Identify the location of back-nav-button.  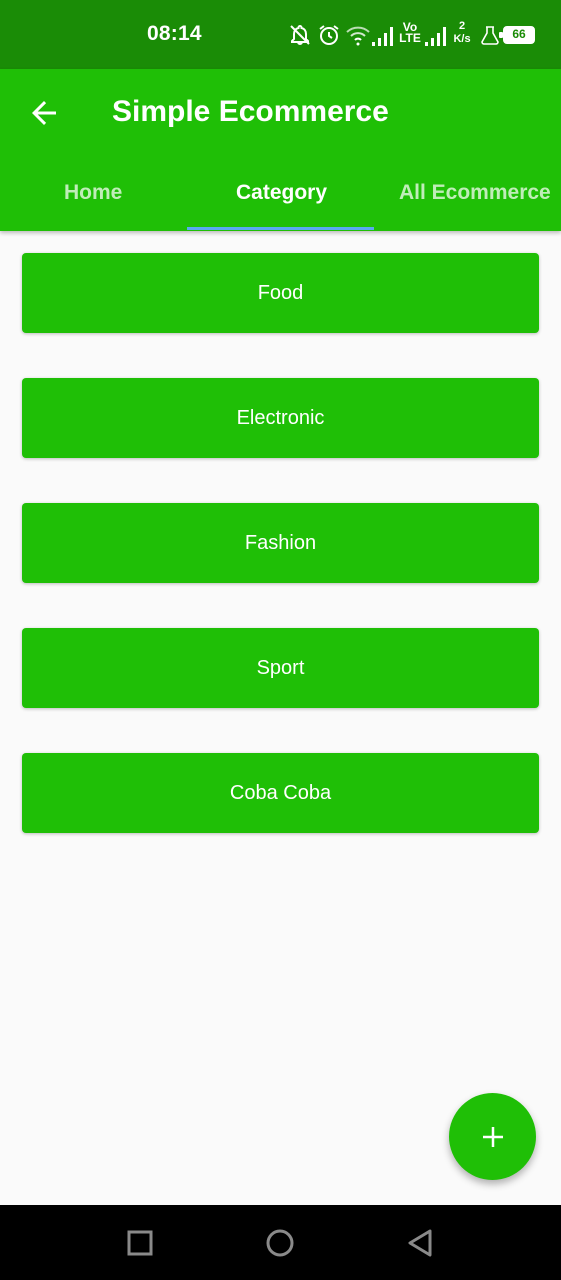
(420, 1243).